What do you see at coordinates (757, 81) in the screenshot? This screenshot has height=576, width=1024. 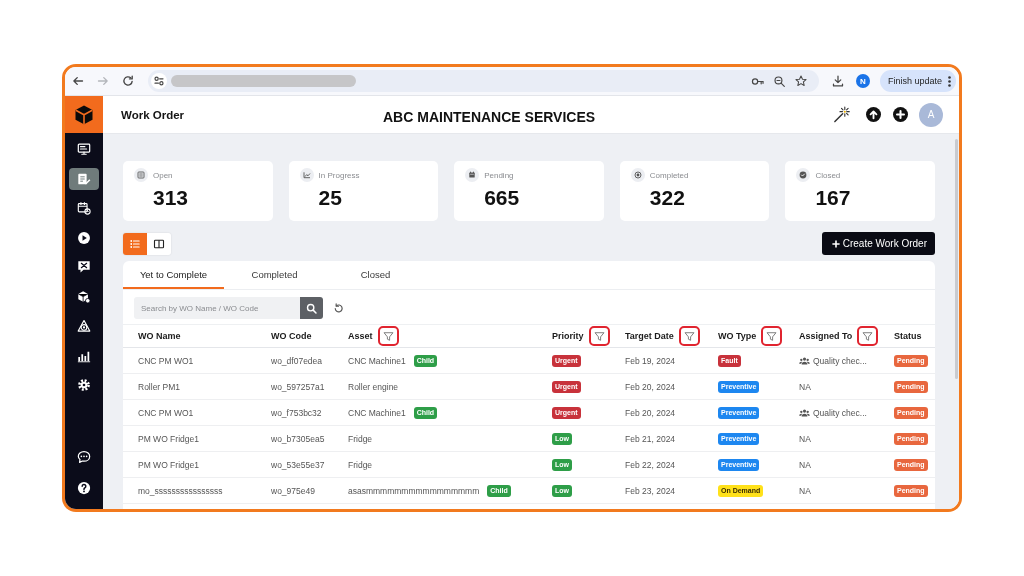 I see `key-icon` at bounding box center [757, 81].